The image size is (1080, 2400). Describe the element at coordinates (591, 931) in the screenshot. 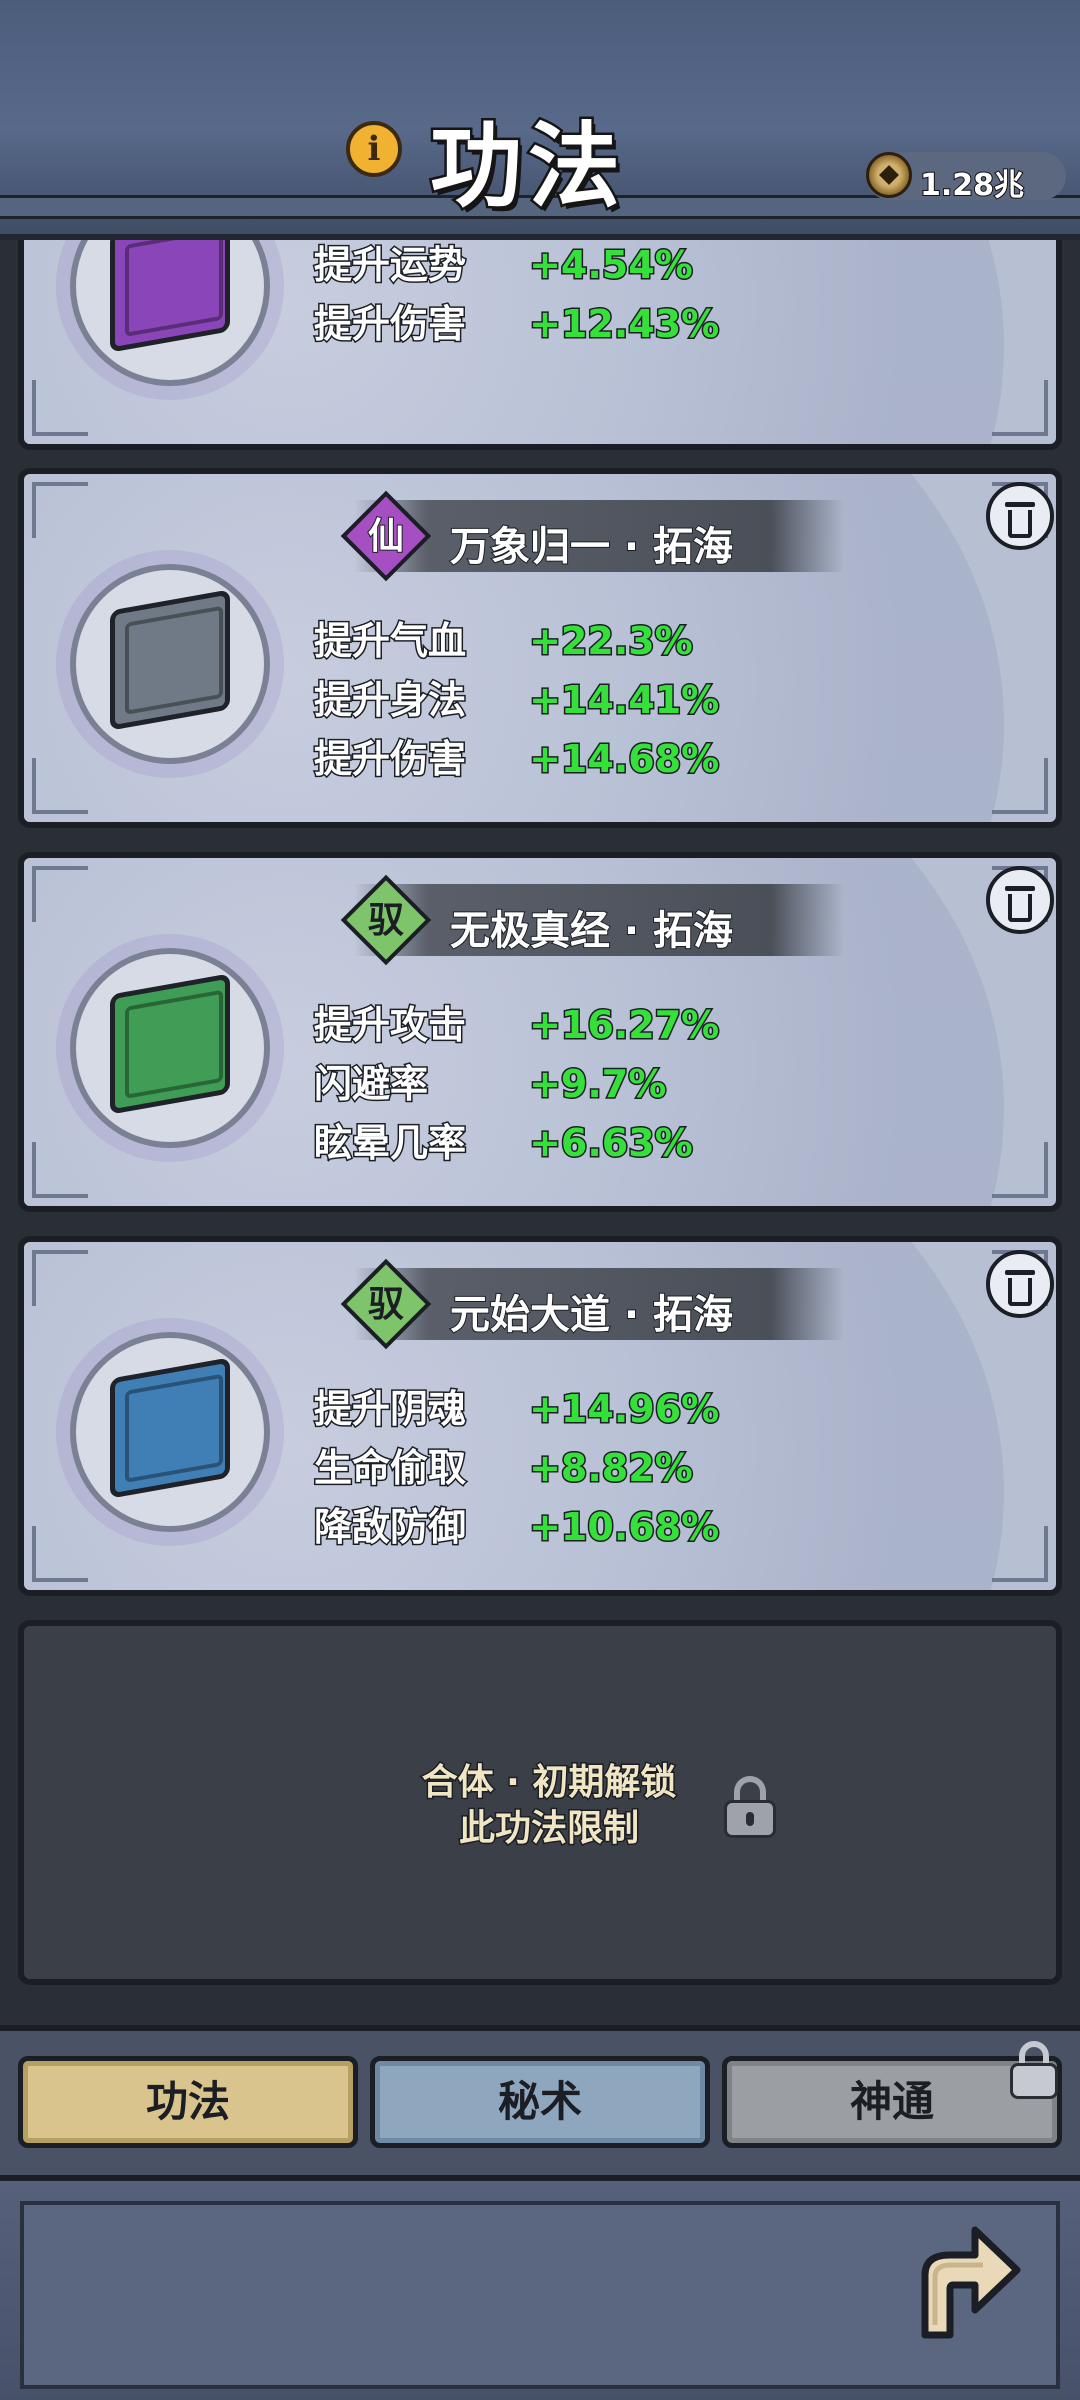

I see `skill-name: 无极真经 · 拓海` at that location.